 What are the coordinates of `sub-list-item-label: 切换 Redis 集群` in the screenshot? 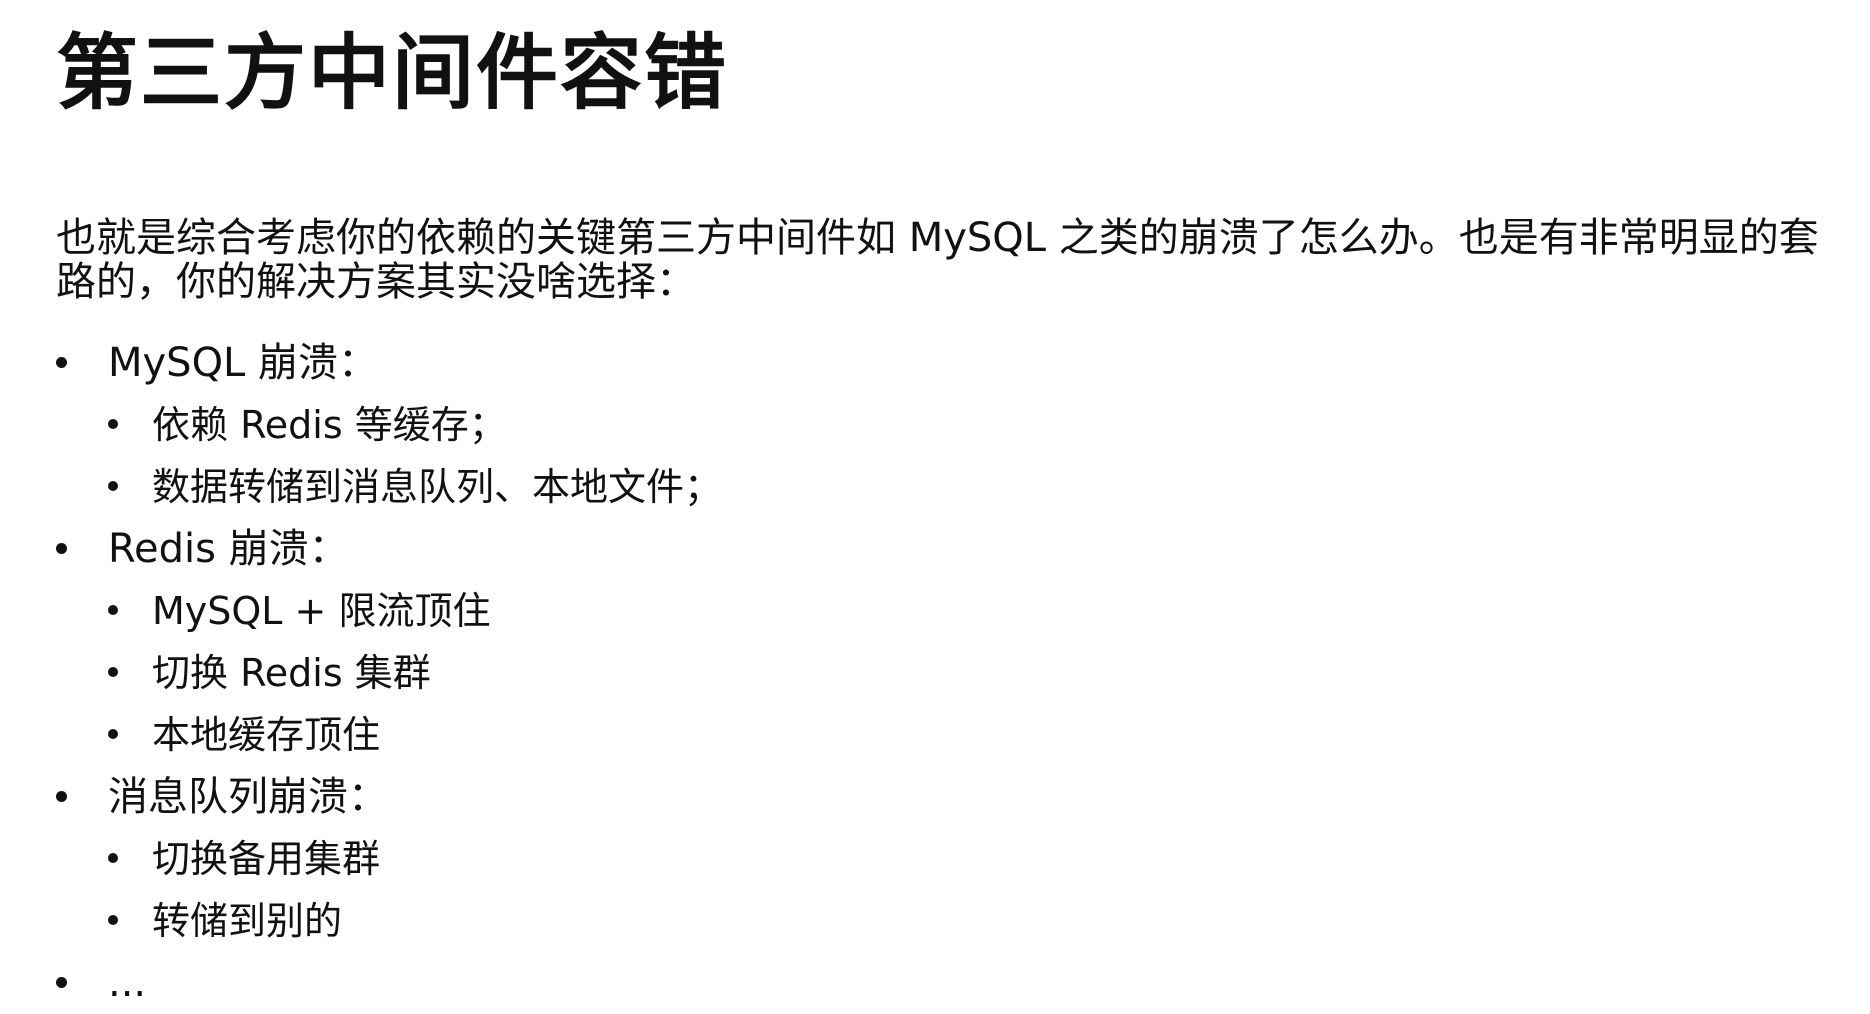 It's located at (291, 673).